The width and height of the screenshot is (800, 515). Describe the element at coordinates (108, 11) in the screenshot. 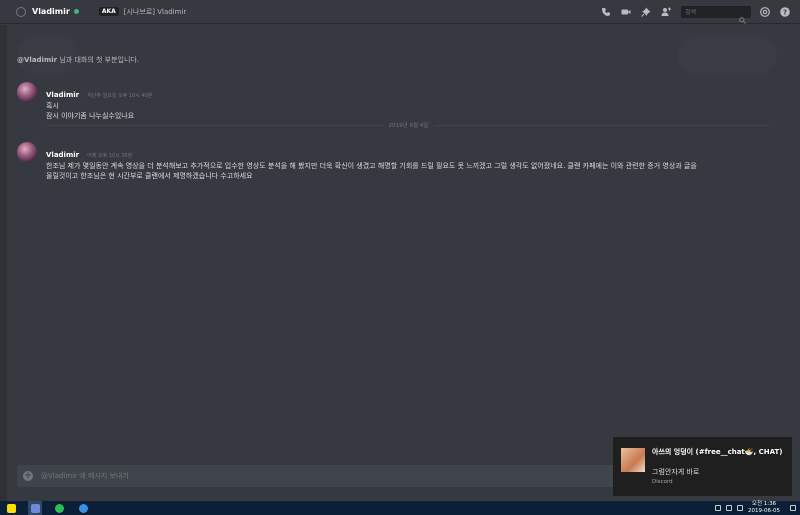

I see `aka-badge: AKA` at that location.